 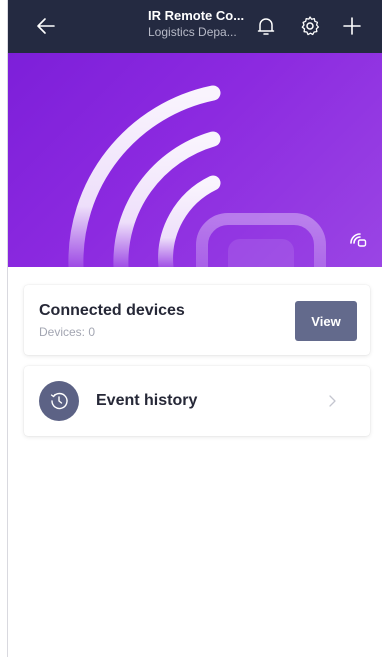 I want to click on gear-icon, so click(x=310, y=26).